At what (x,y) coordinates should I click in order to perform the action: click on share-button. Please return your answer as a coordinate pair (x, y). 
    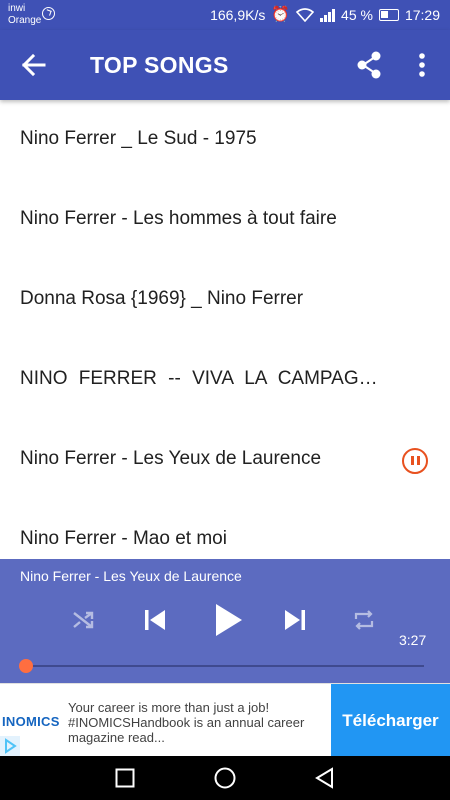
    Looking at the image, I should click on (369, 65).